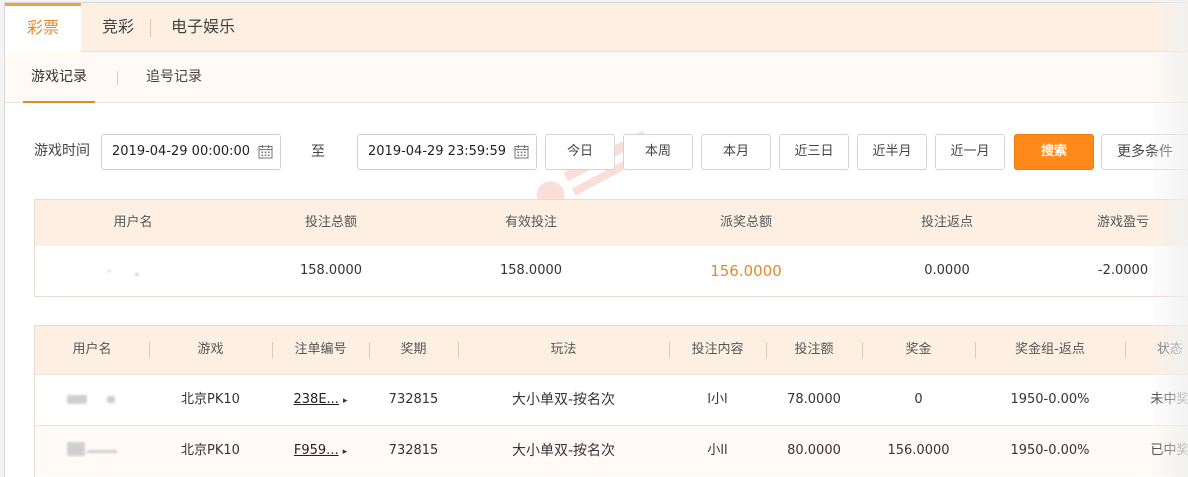 The image size is (1188, 477). I want to click on tab-e-entertainment: 电子娱乐, so click(203, 27).